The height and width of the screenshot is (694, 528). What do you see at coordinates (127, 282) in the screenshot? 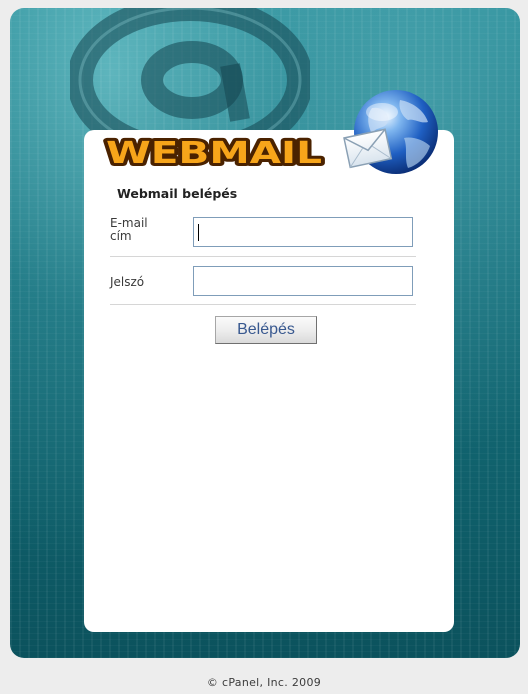
I see `password-label: Jelszó` at bounding box center [127, 282].